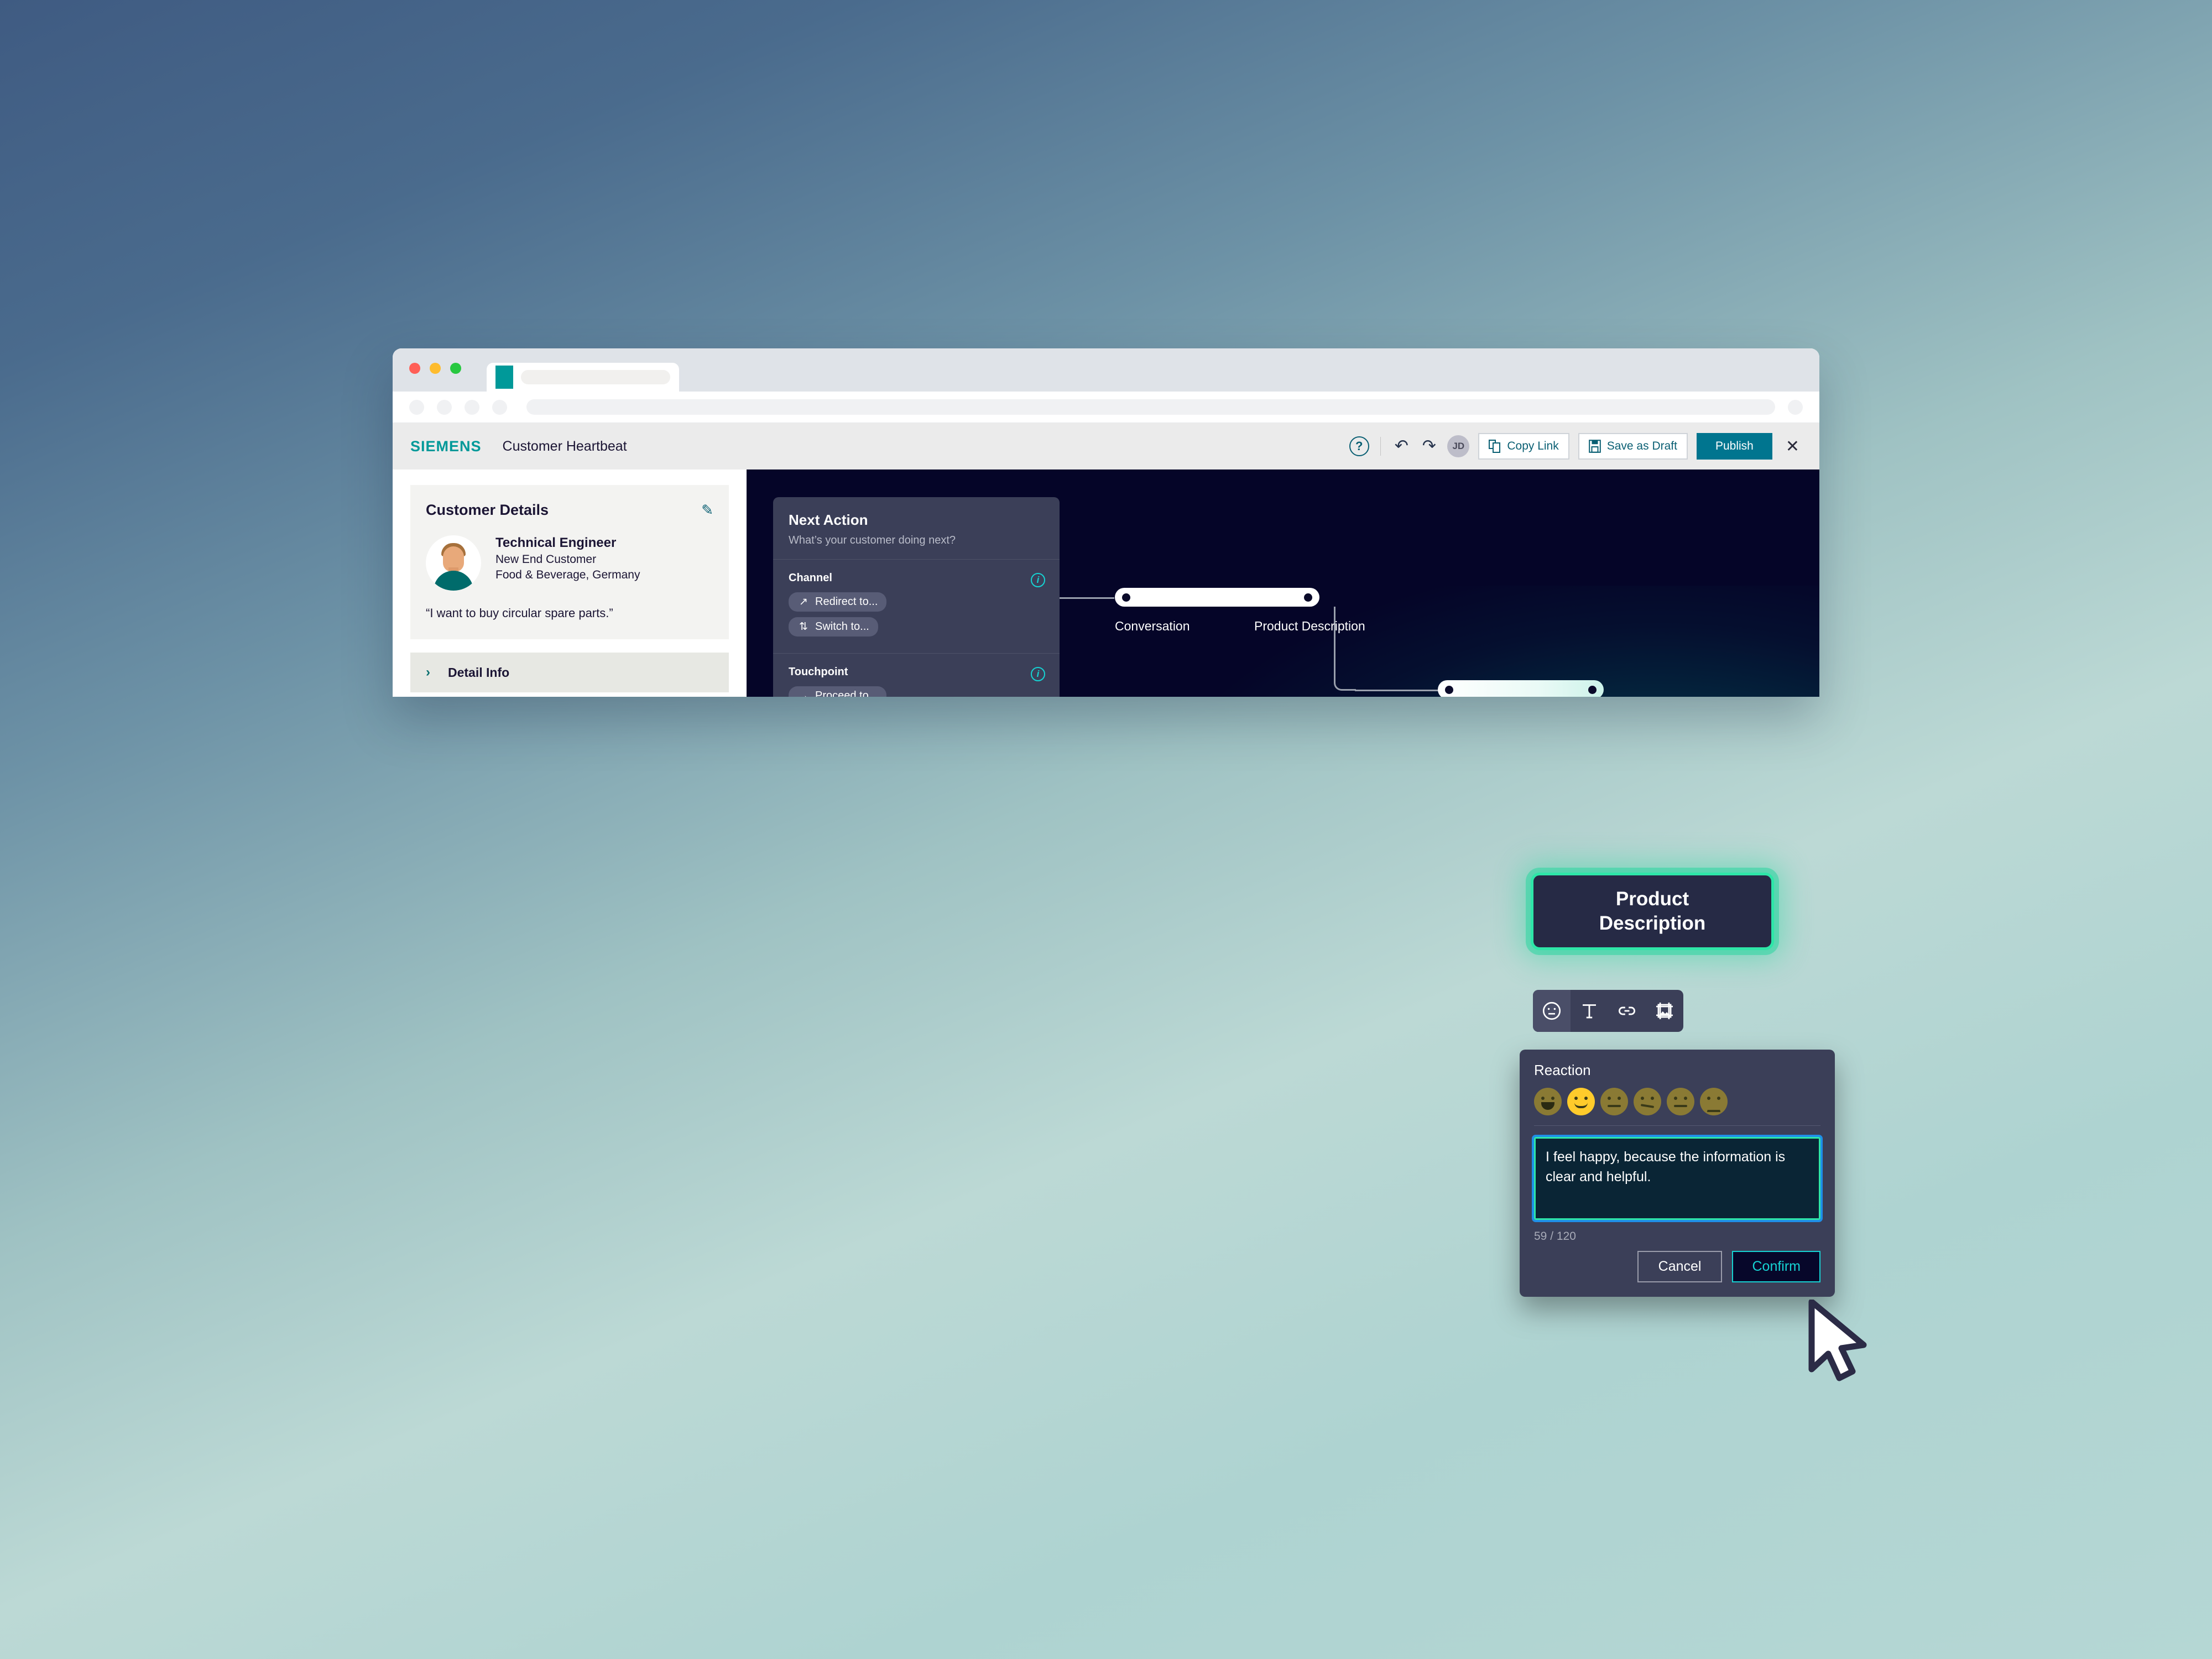  Describe the element at coordinates (454, 581) in the screenshot. I see `avatar-body` at that location.